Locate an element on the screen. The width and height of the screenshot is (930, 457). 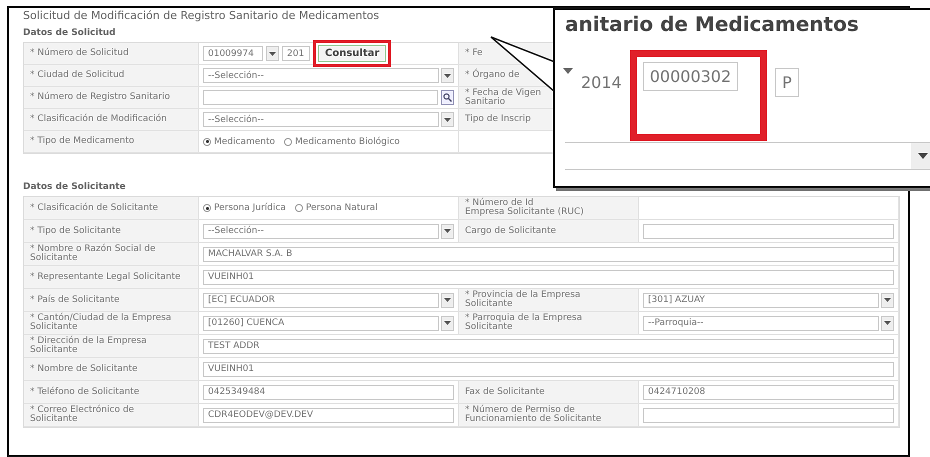
field-label: * Teléfono de Solicitante is located at coordinates (85, 392).